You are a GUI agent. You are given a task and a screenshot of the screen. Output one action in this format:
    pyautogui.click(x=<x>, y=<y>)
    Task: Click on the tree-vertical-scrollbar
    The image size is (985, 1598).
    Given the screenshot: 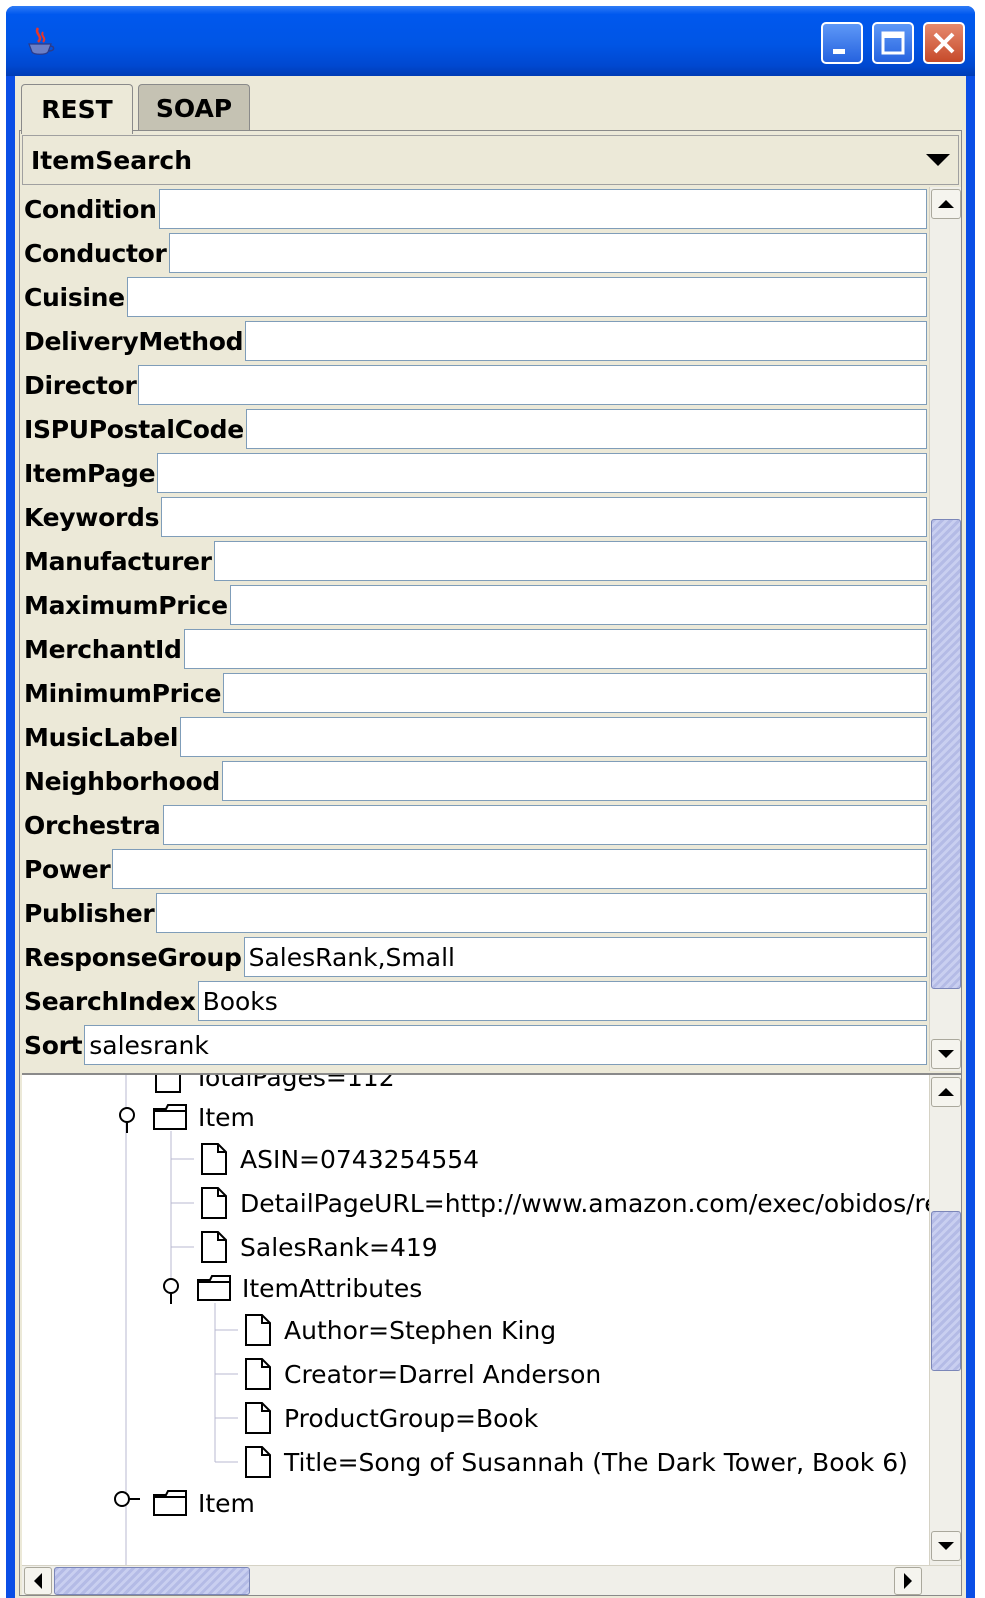 What is the action you would take?
    pyautogui.click(x=945, y=1320)
    